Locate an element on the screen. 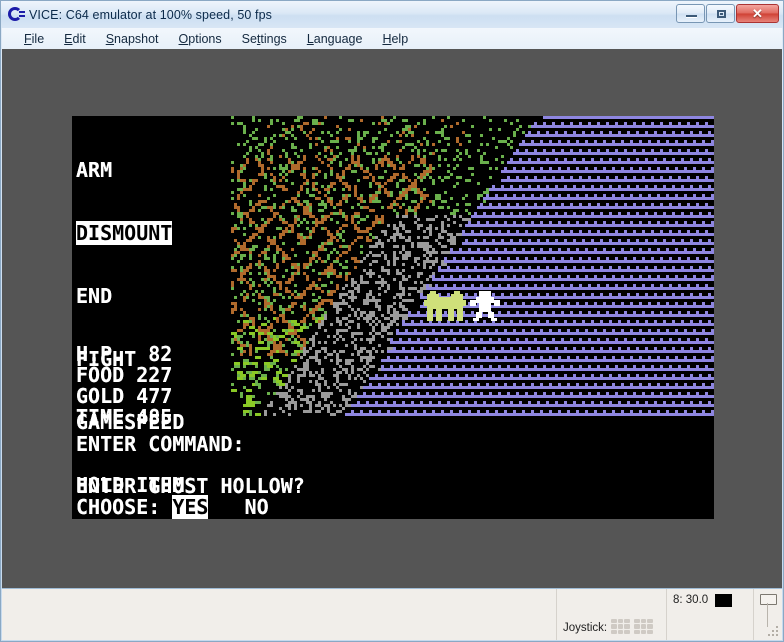 The width and height of the screenshot is (784, 642). drive-status-pane: 8: 30.0 is located at coordinates (710, 614).